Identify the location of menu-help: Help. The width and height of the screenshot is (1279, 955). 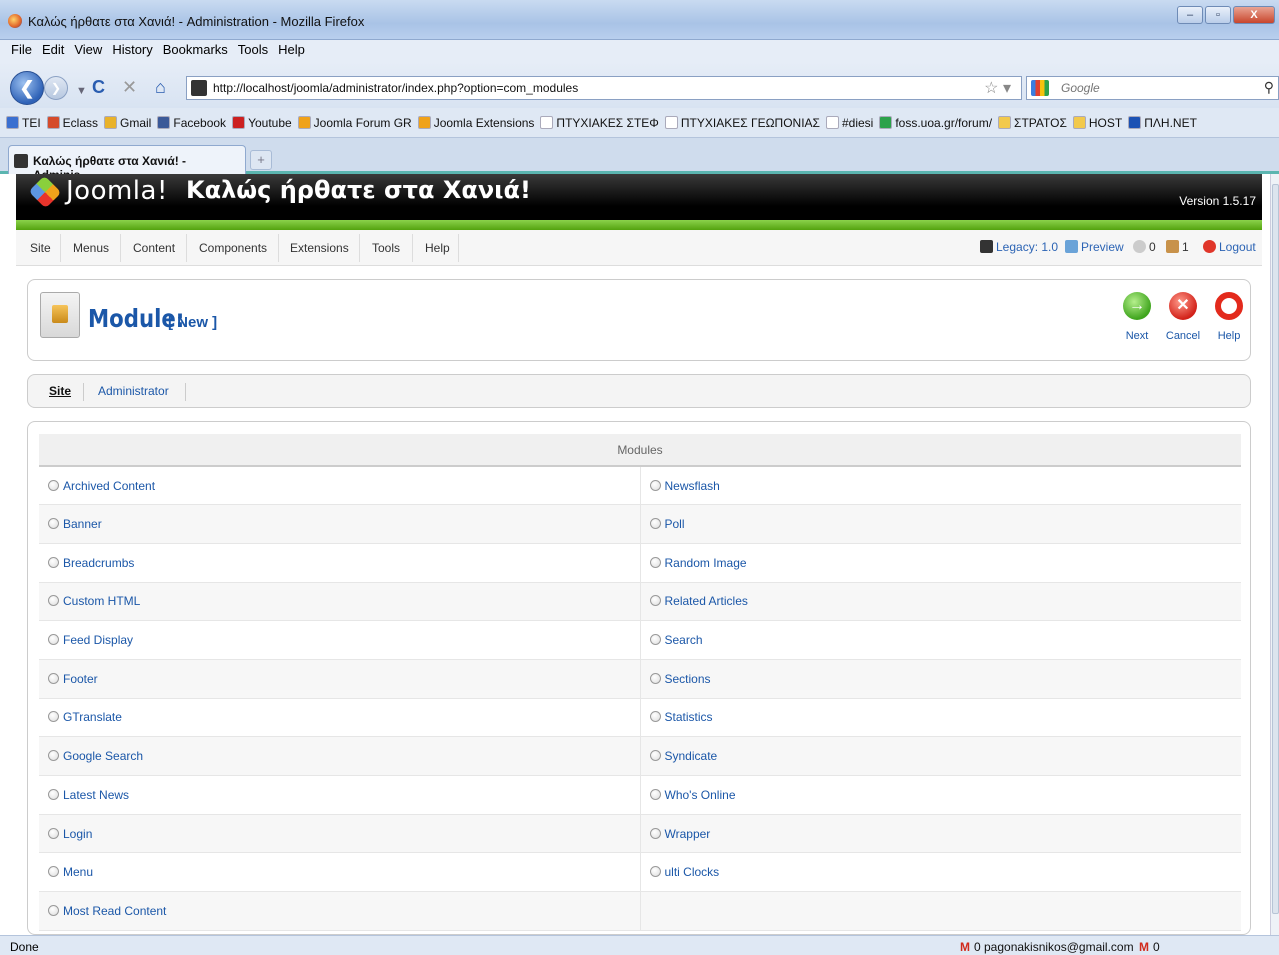
(291, 49).